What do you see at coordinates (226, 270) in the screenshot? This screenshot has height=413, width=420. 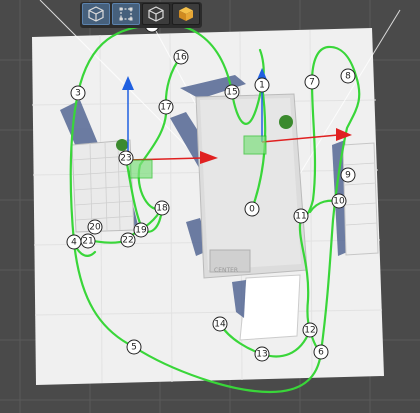 I see `svg-text: CENTER` at bounding box center [226, 270].